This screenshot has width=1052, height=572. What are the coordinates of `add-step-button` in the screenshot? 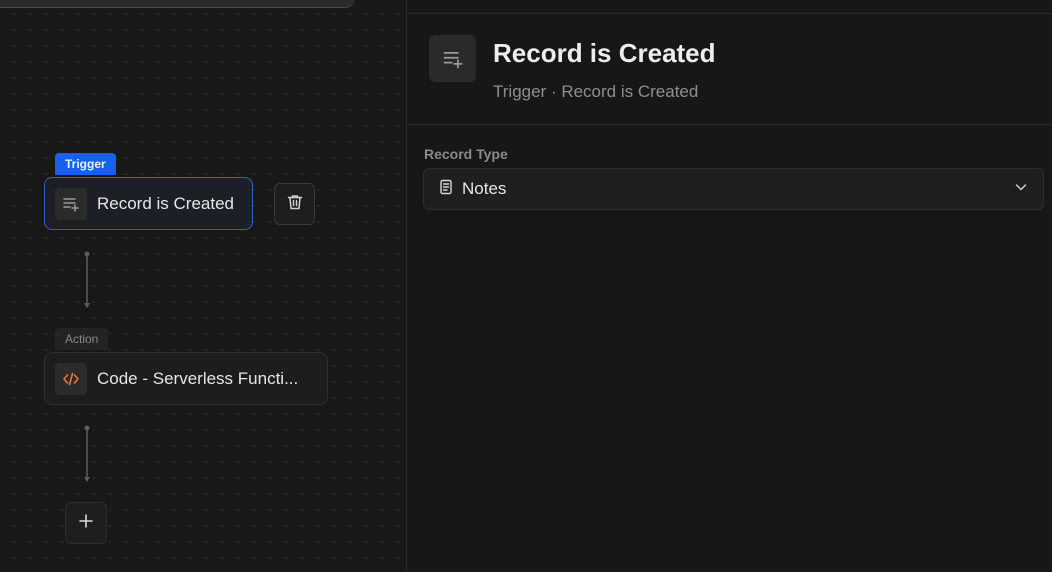 It's located at (86, 523).